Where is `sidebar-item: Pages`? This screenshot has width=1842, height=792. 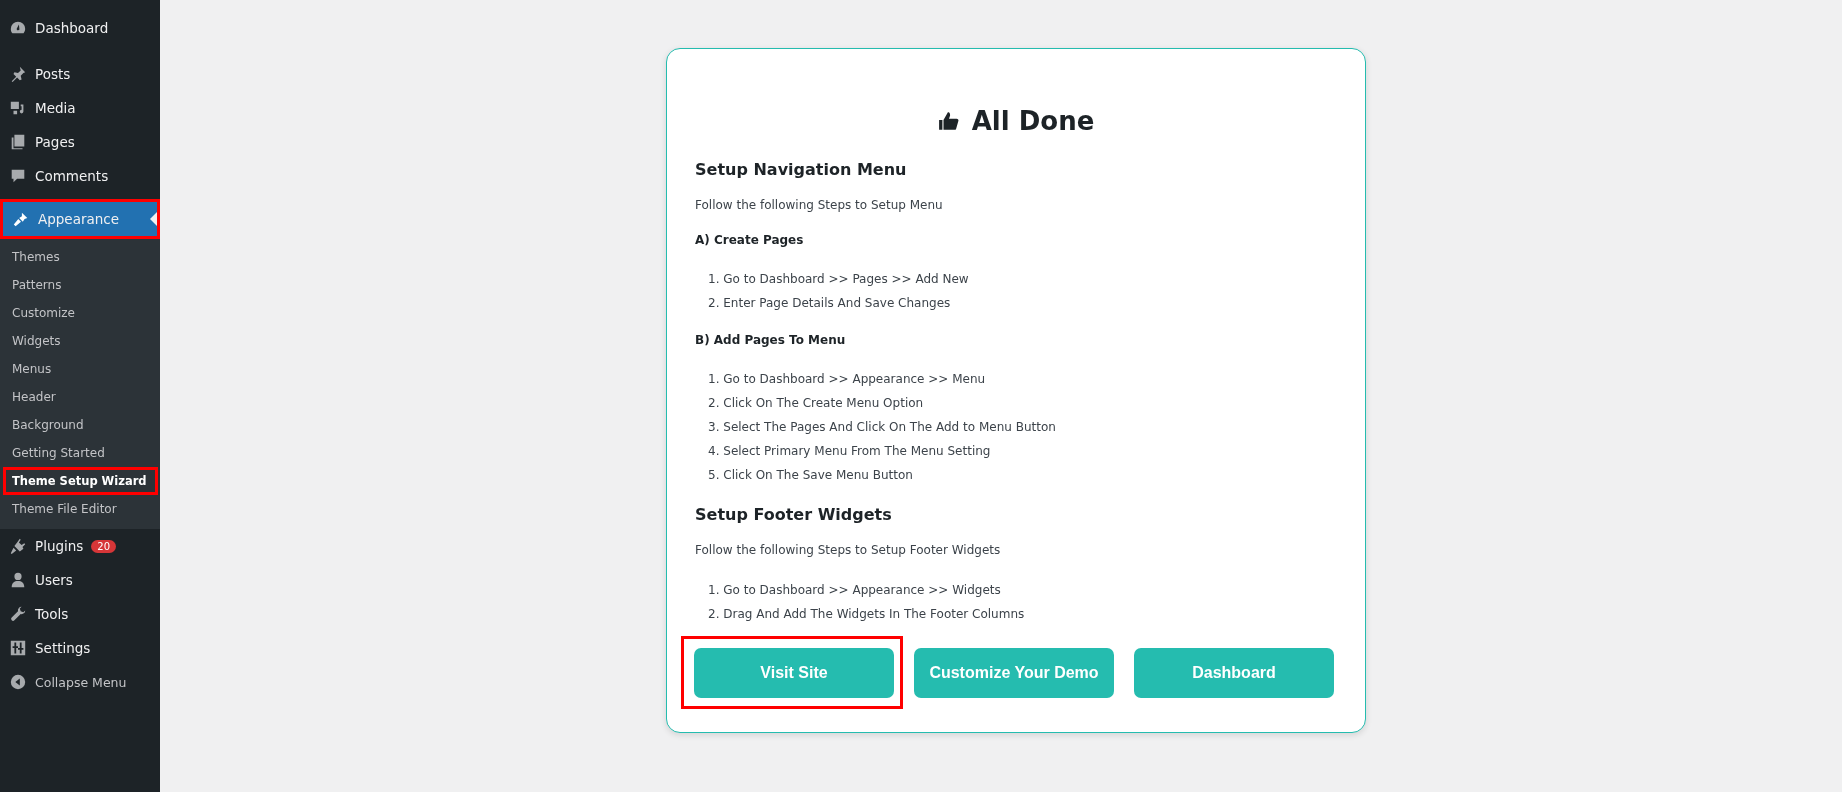 sidebar-item: Pages is located at coordinates (80, 142).